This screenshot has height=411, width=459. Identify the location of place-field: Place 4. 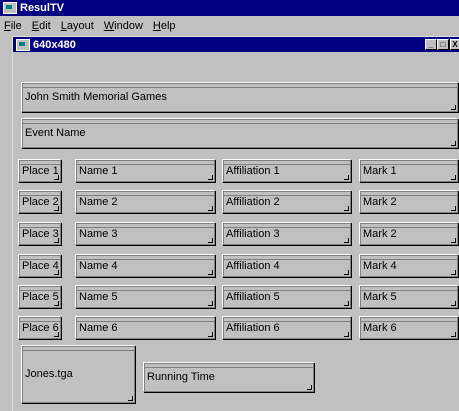
(39, 265).